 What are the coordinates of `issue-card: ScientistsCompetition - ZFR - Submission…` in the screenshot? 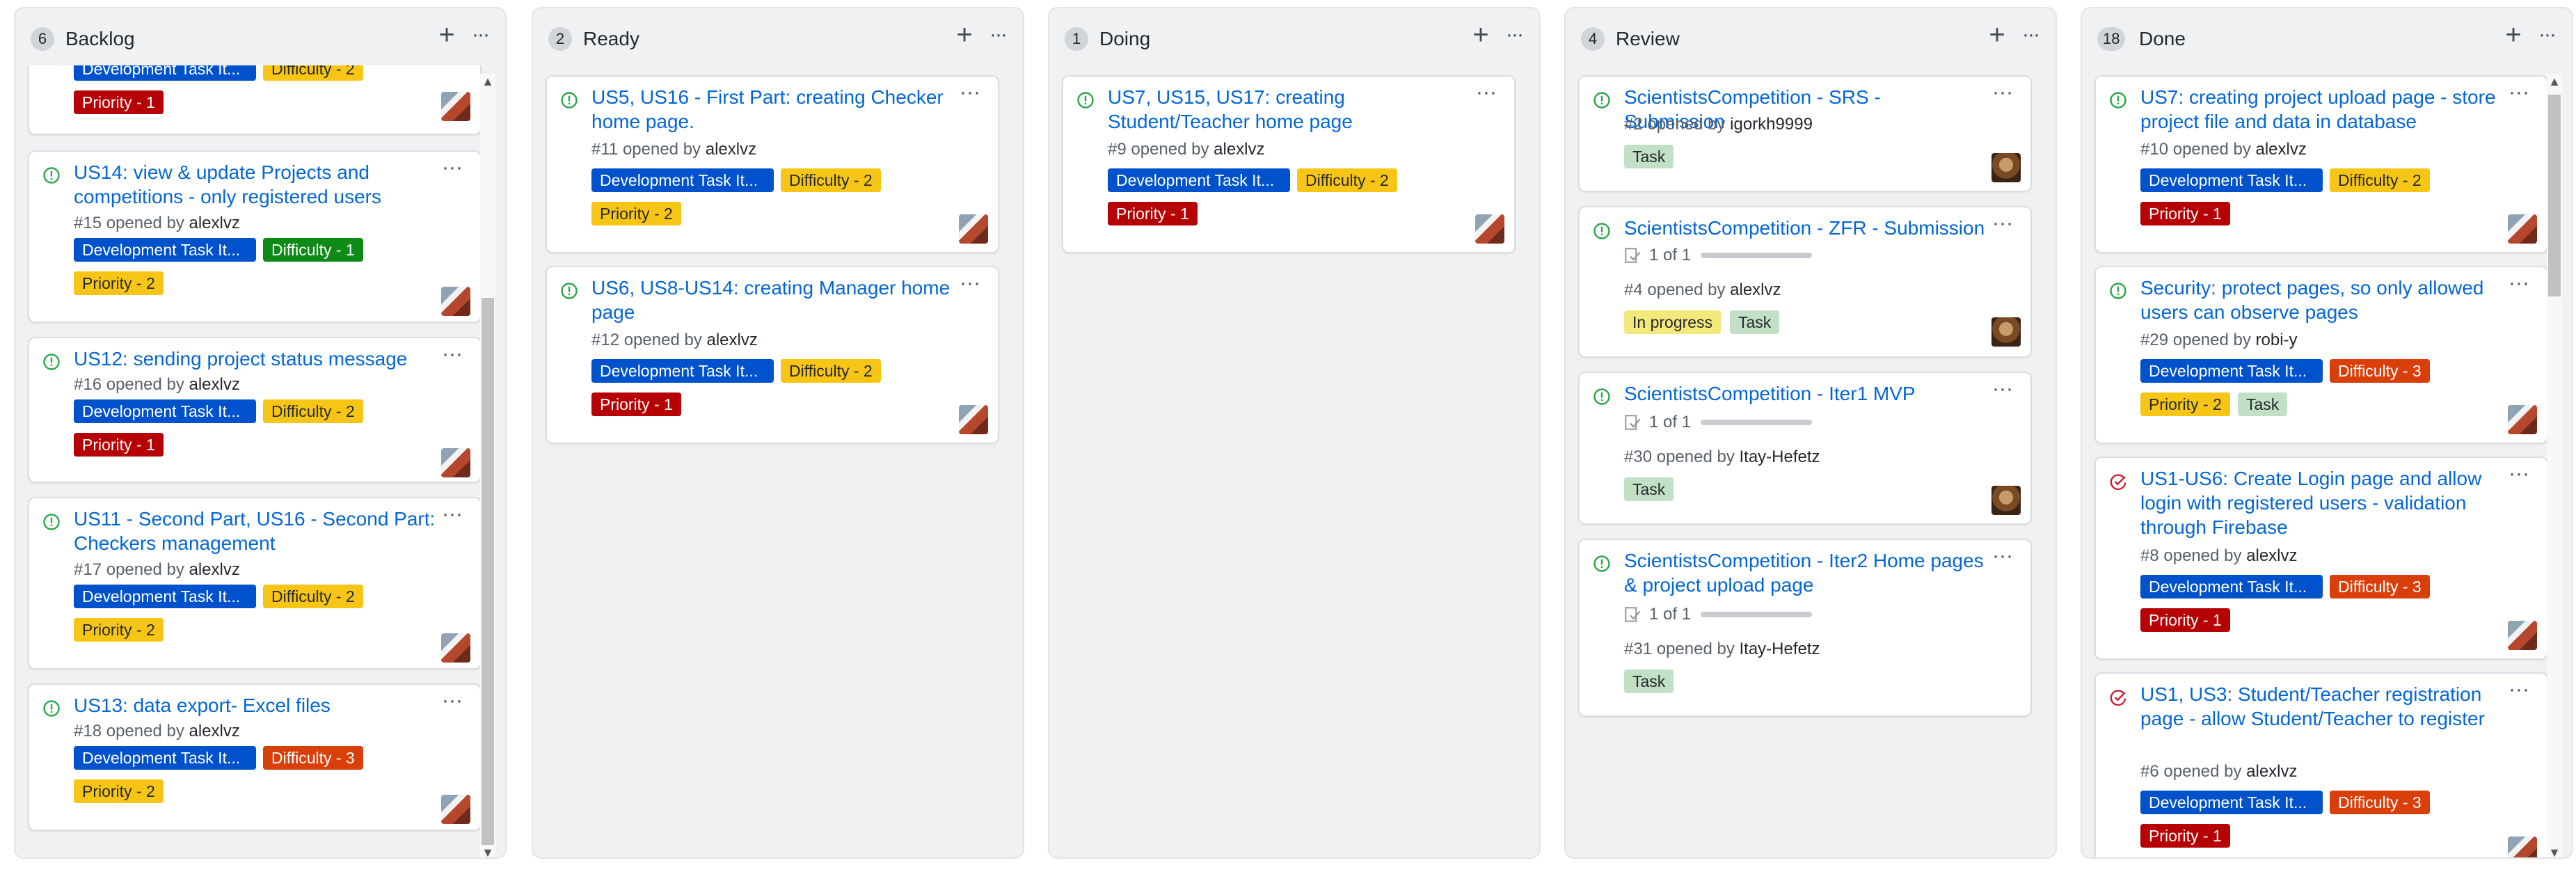 It's located at (1805, 282).